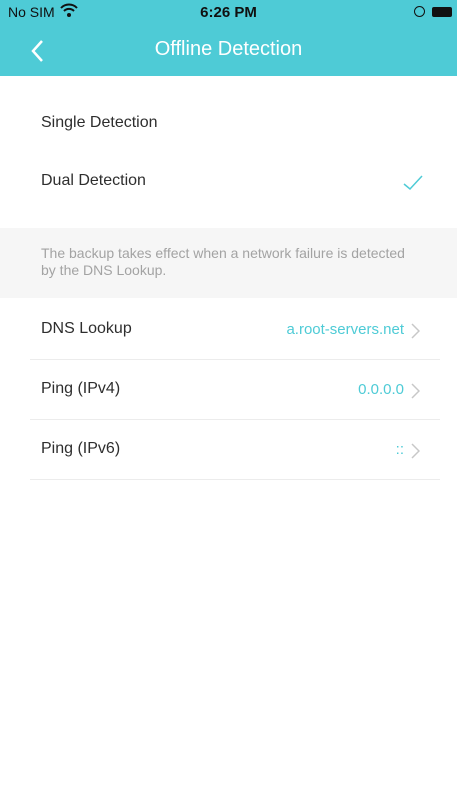  I want to click on row-value: 0.0.0.0, so click(381, 389).